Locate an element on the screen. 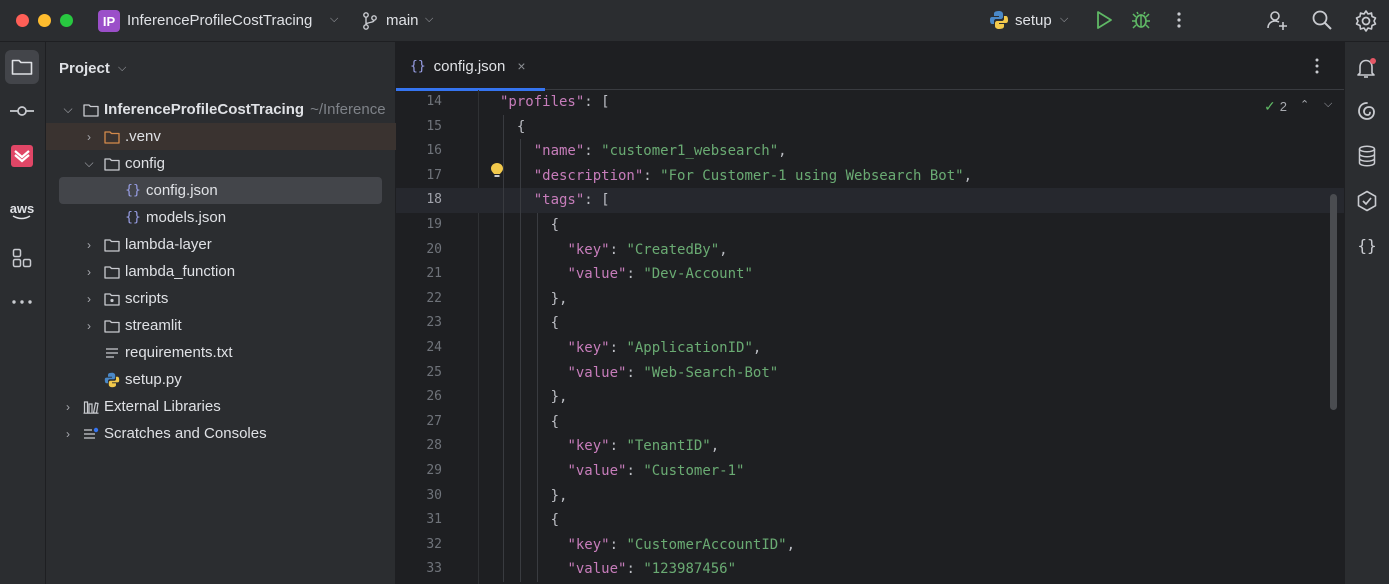 The height and width of the screenshot is (584, 1389). project-badge: IP is located at coordinates (109, 21).